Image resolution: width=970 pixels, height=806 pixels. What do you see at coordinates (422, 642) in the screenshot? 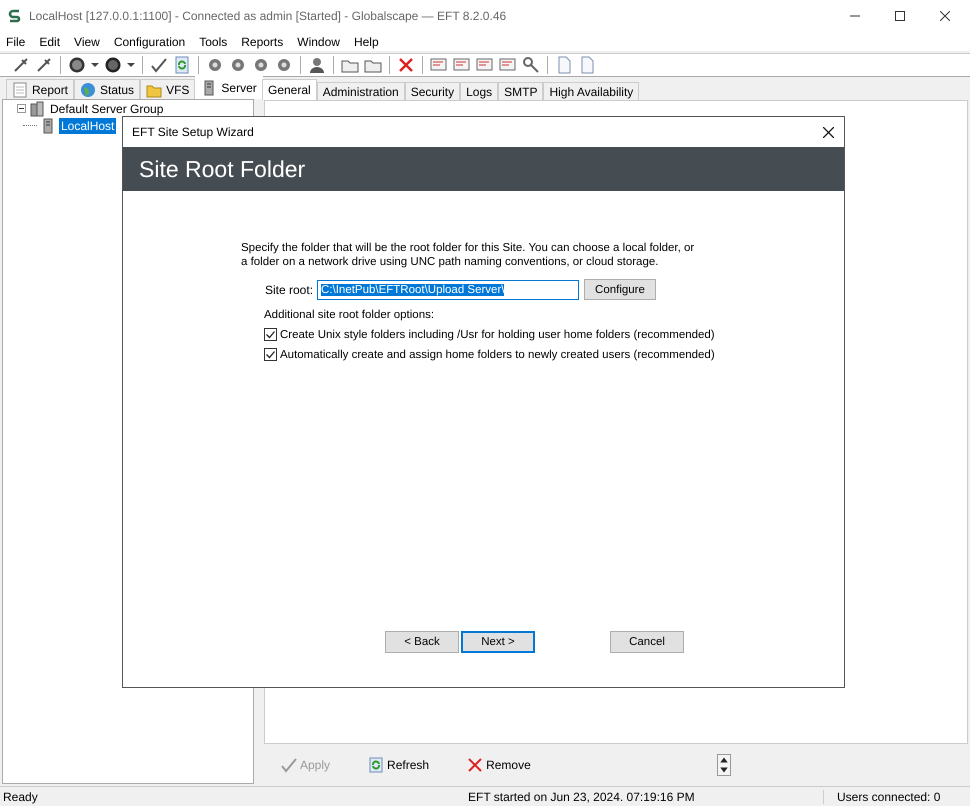
I see `back-button: < Back` at bounding box center [422, 642].